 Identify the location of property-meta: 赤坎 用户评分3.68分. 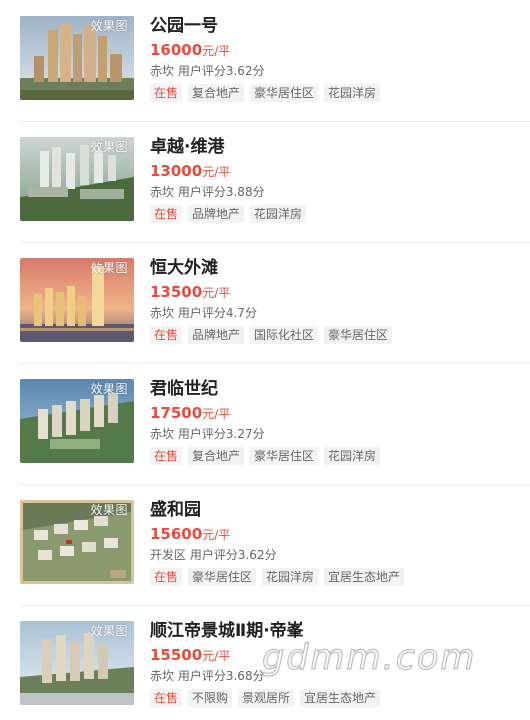
(340, 676).